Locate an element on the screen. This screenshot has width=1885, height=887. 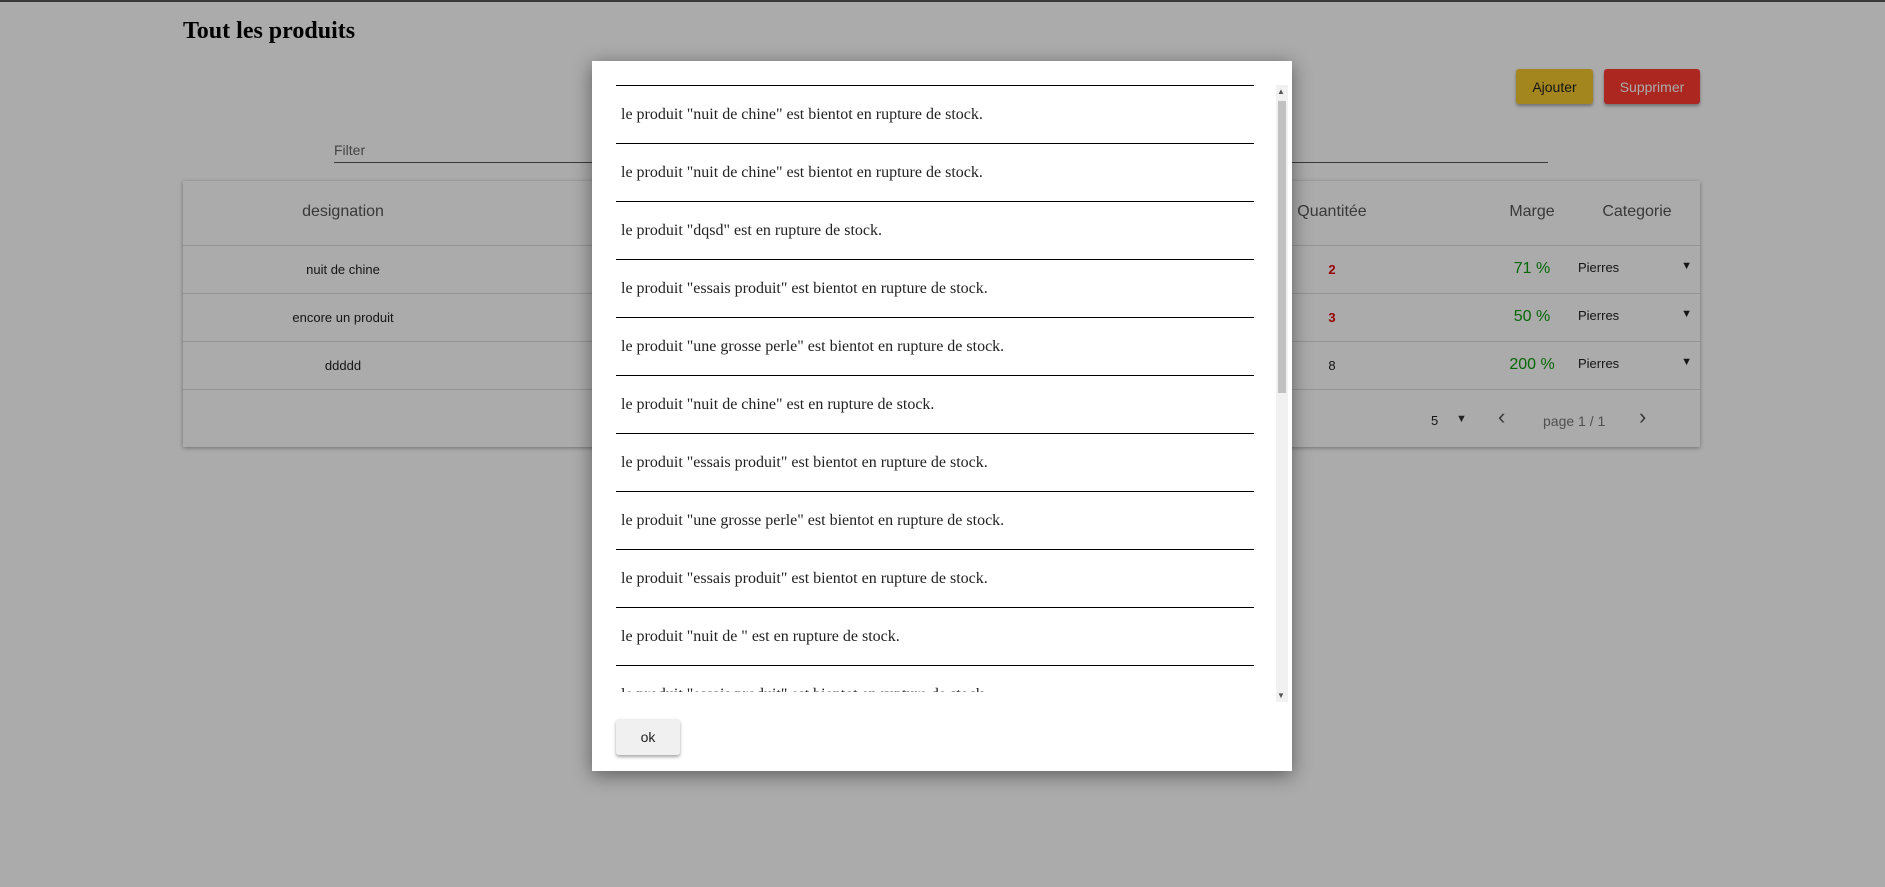
message-list-scrollbar: ▲ ▼ is located at coordinates (1282, 393).